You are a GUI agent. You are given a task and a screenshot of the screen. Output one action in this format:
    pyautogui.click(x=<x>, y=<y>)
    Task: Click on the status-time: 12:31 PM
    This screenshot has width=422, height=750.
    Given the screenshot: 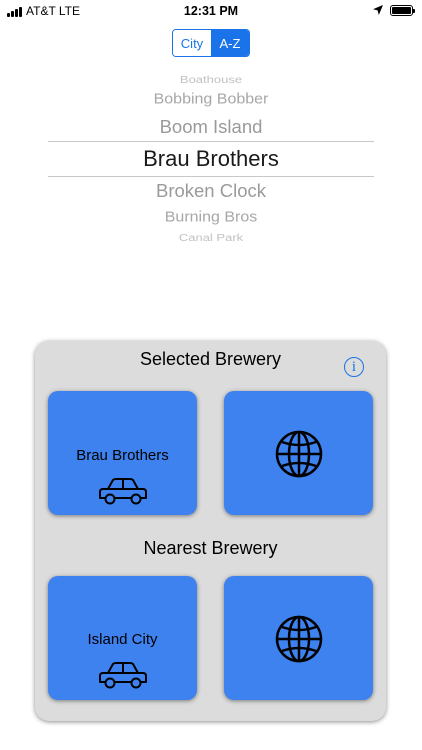 What is the action you would take?
    pyautogui.click(x=211, y=11)
    